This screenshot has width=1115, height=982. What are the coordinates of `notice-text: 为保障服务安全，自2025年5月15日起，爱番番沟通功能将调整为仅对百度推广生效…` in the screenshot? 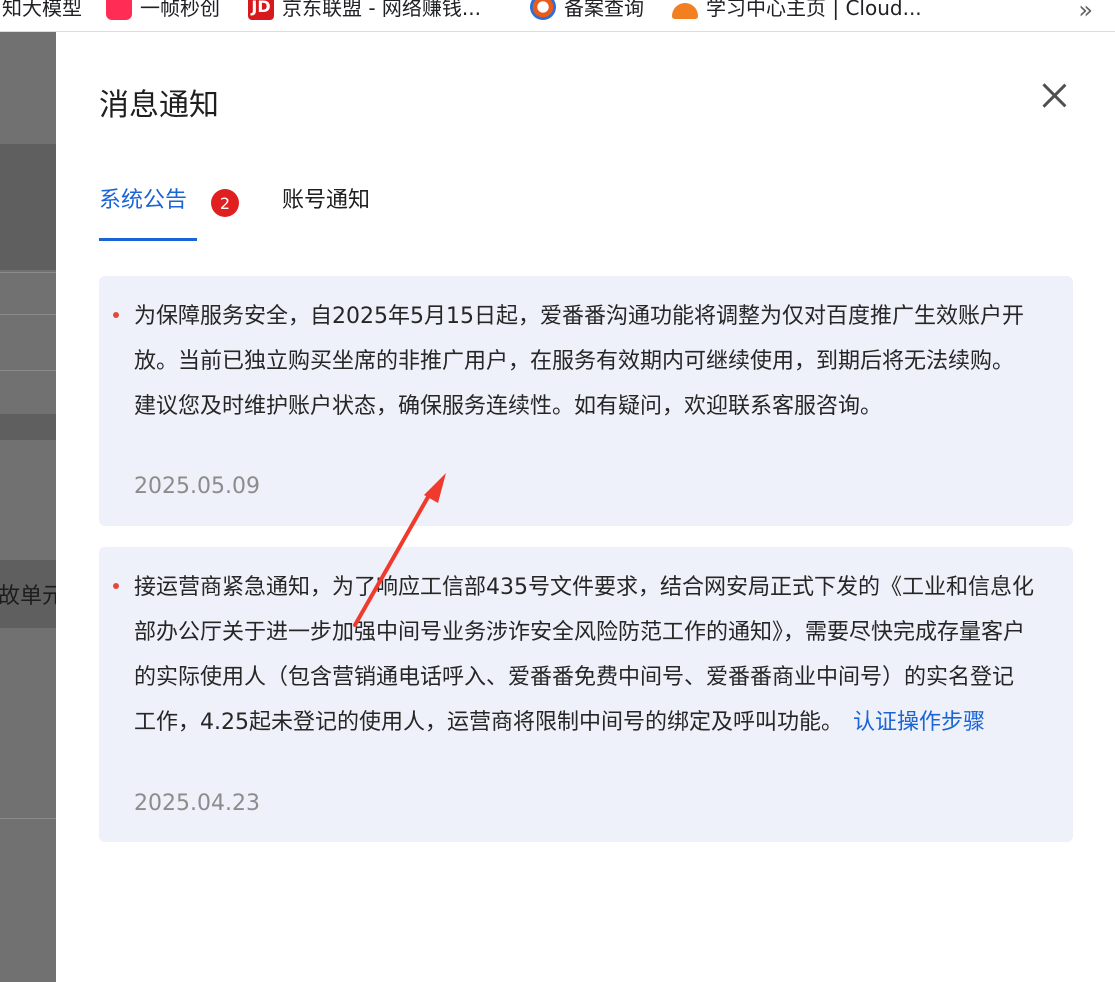 It's located at (579, 361).